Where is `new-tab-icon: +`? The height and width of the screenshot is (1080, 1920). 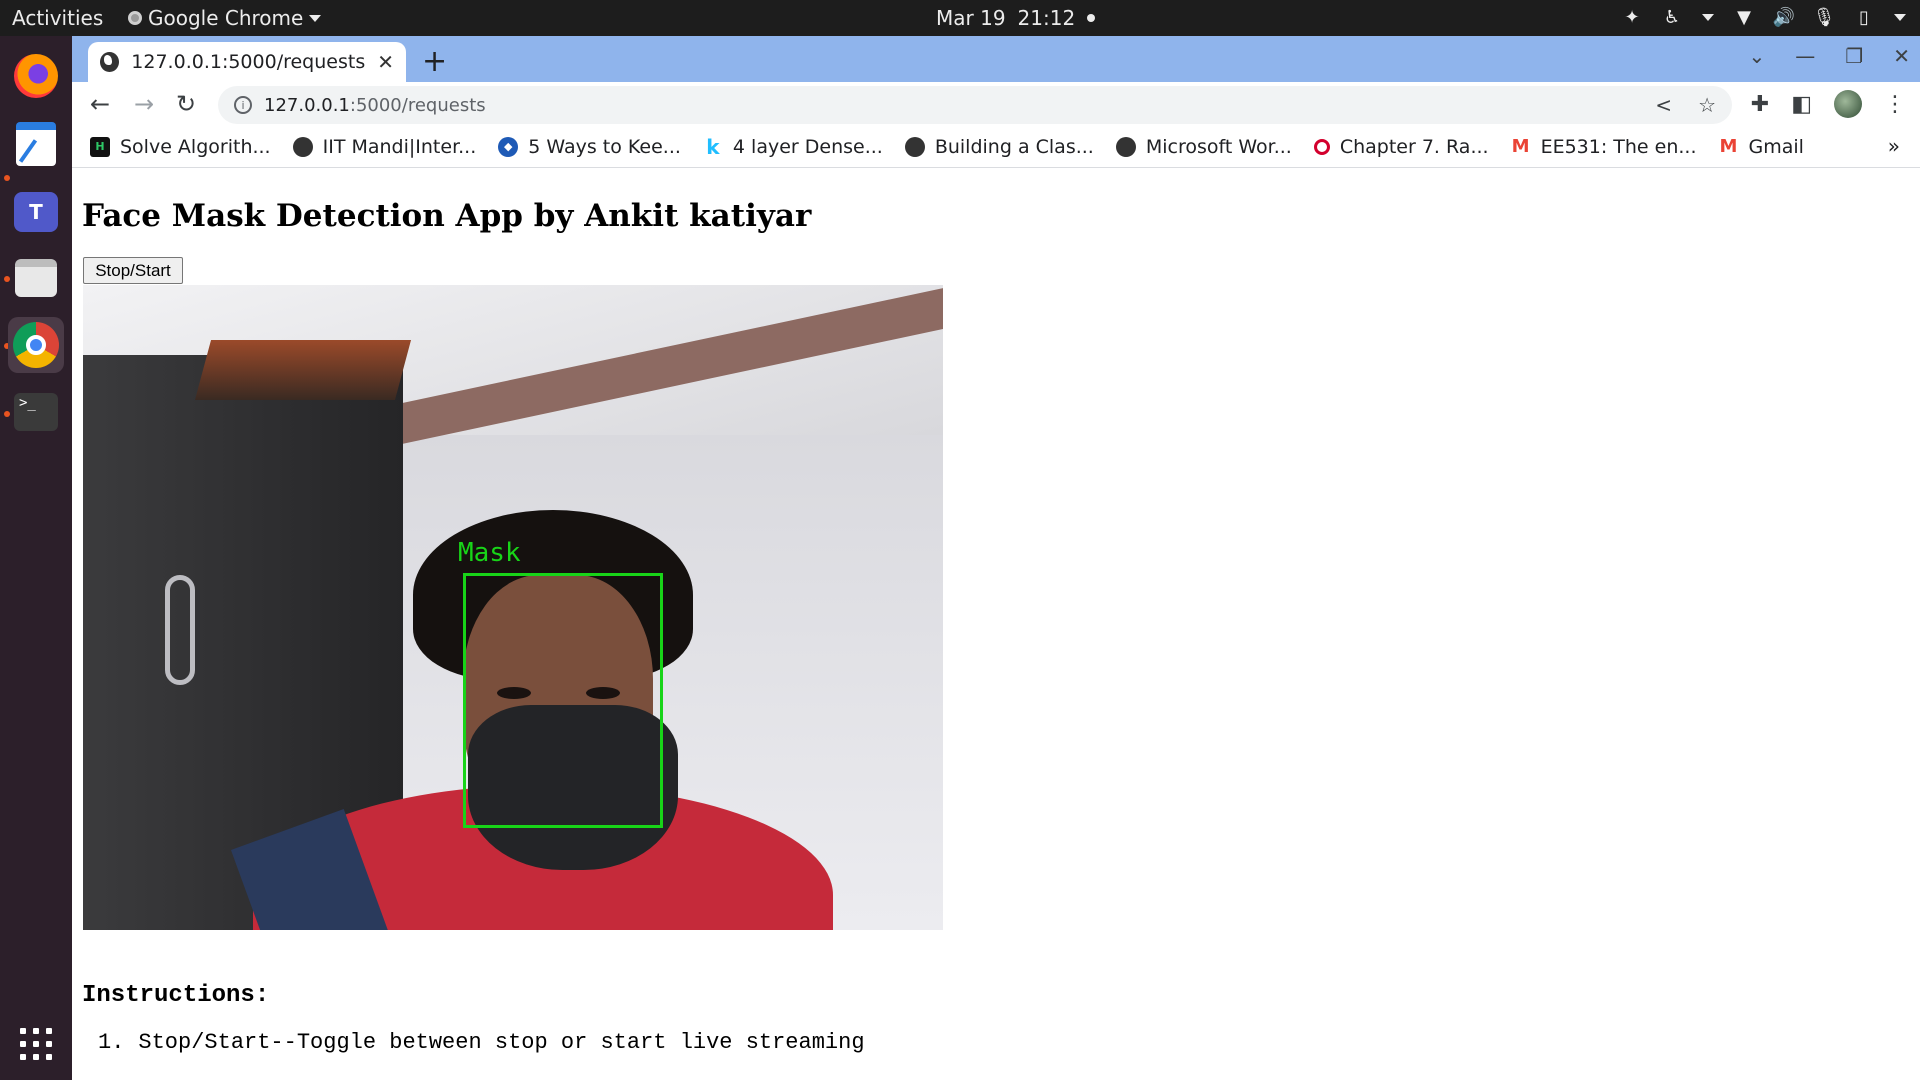
new-tab-icon: + is located at coordinates (434, 61).